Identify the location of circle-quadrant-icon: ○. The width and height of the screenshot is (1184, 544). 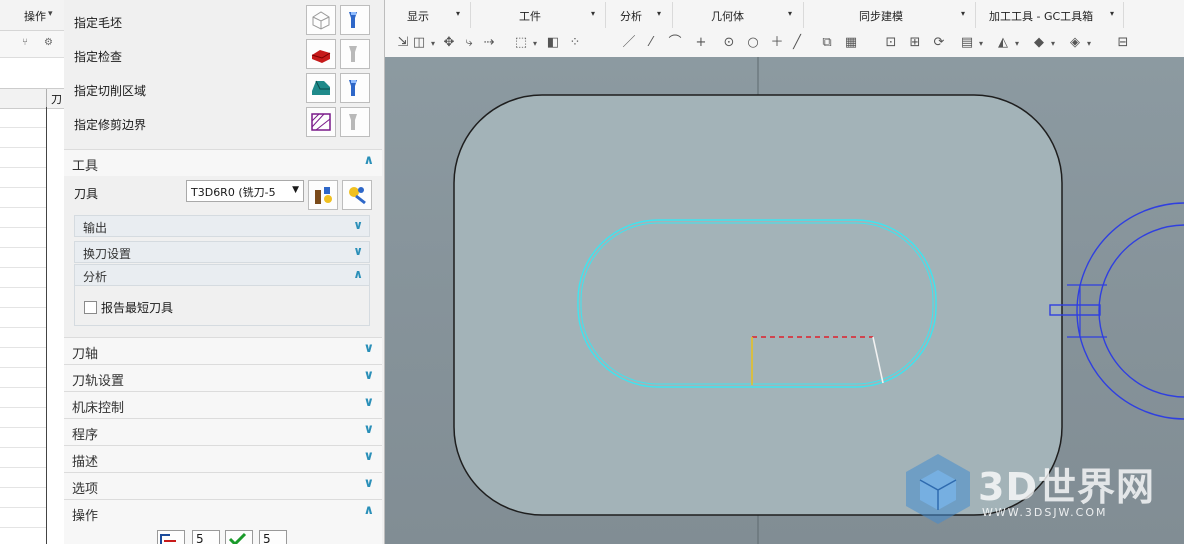
(753, 43).